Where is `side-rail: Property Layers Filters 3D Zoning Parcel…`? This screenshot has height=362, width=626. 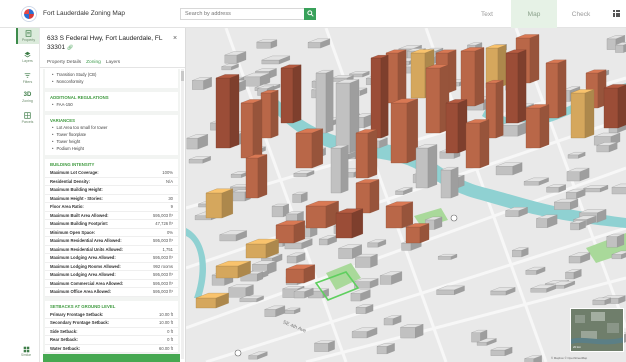 side-rail: Property Layers Filters 3D Zoning Parcel… is located at coordinates (28, 195).